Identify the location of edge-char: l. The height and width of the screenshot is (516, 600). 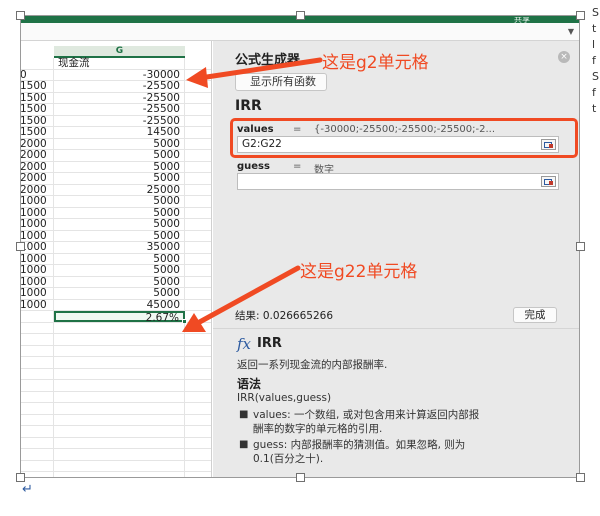
(594, 44).